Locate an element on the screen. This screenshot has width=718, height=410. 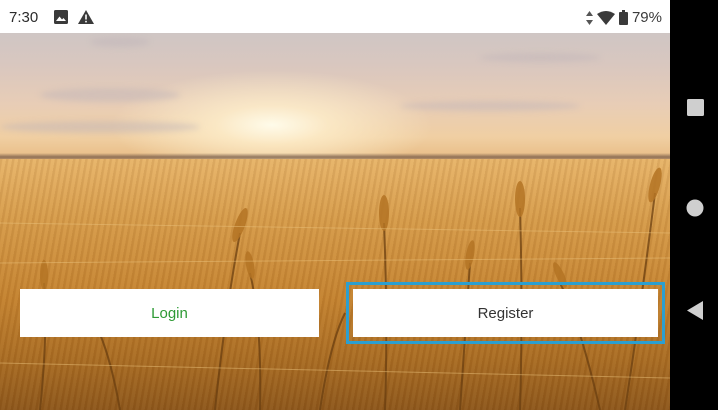
home-icon is located at coordinates (695, 208).